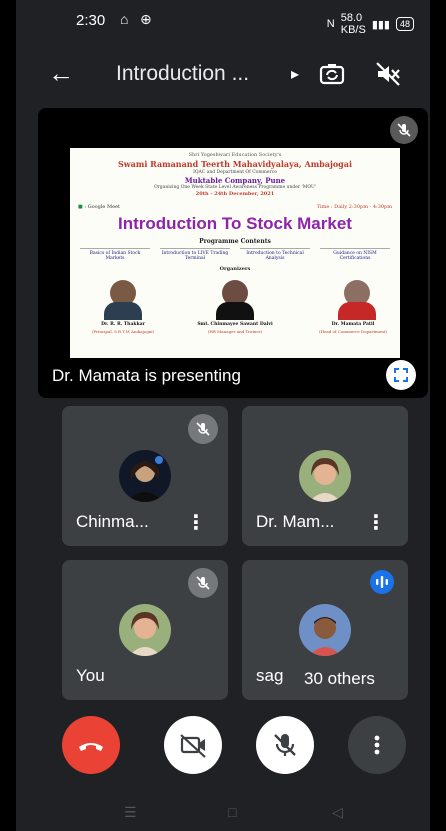 This screenshot has height=831, width=446. I want to click on slide-time: Time : Daily 2:30pm - 4:30pm, so click(354, 207).